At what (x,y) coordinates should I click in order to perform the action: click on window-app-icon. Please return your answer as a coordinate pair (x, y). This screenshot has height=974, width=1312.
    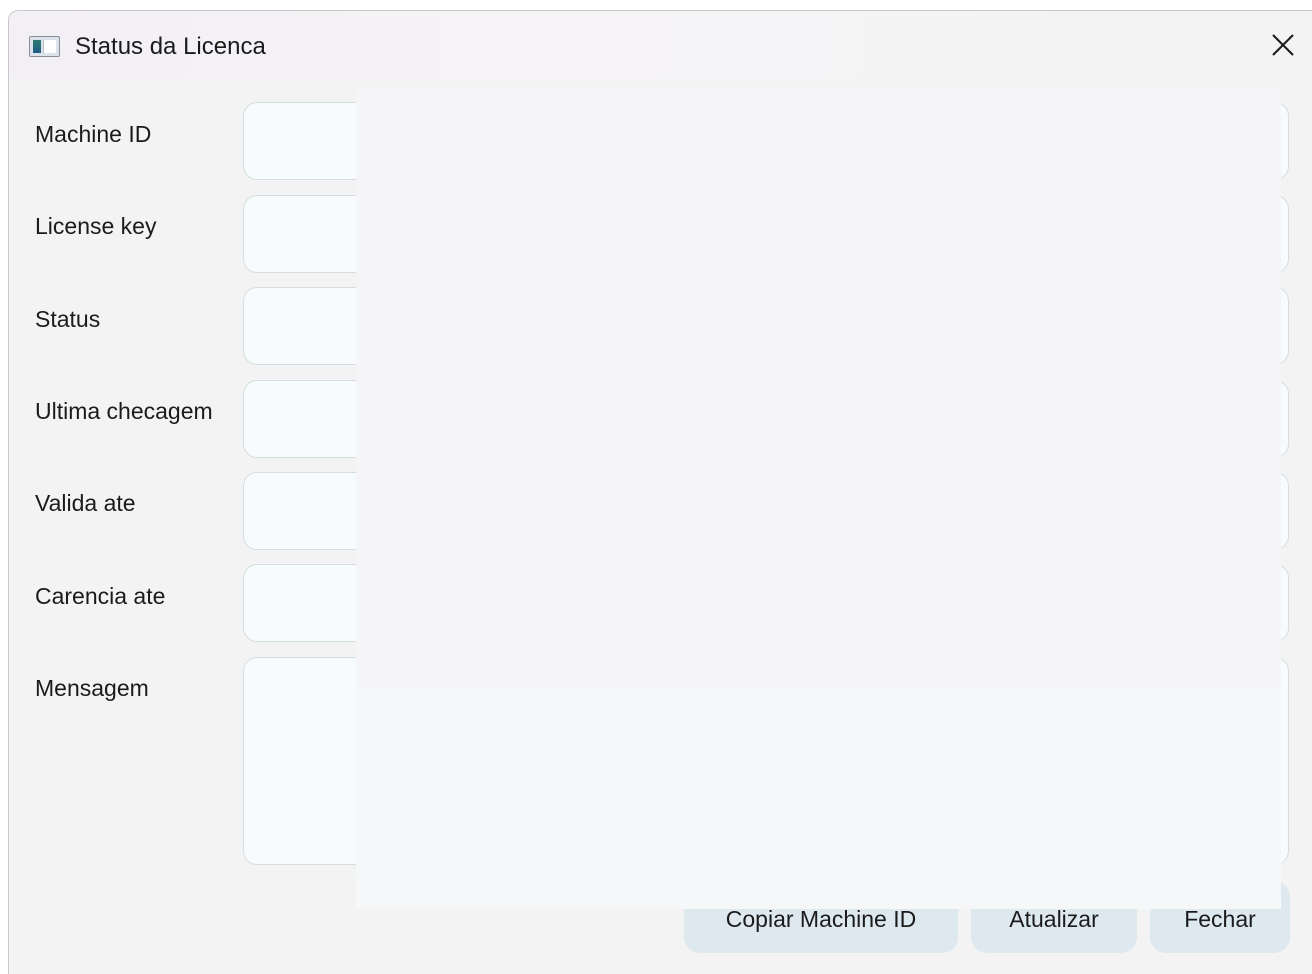
    Looking at the image, I should click on (44, 46).